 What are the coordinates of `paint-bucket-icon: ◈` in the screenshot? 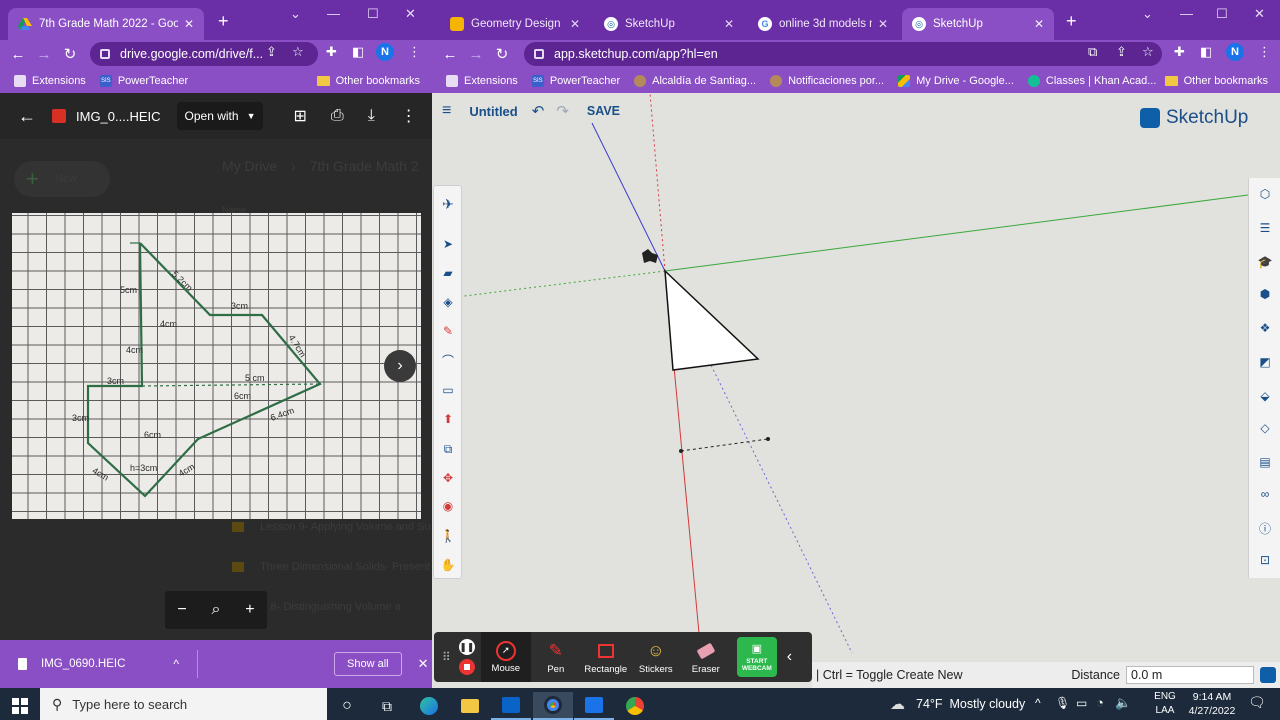 It's located at (448, 302).